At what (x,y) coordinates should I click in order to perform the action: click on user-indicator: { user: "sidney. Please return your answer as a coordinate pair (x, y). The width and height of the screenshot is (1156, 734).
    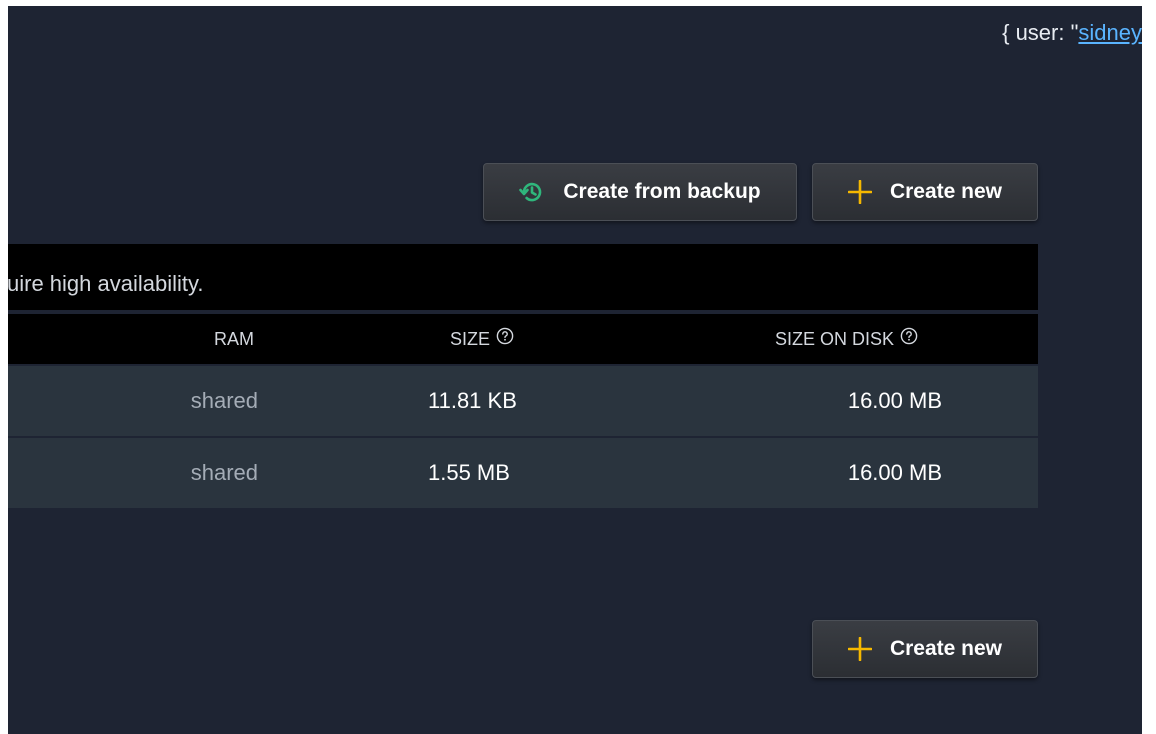
    Looking at the image, I should click on (1072, 33).